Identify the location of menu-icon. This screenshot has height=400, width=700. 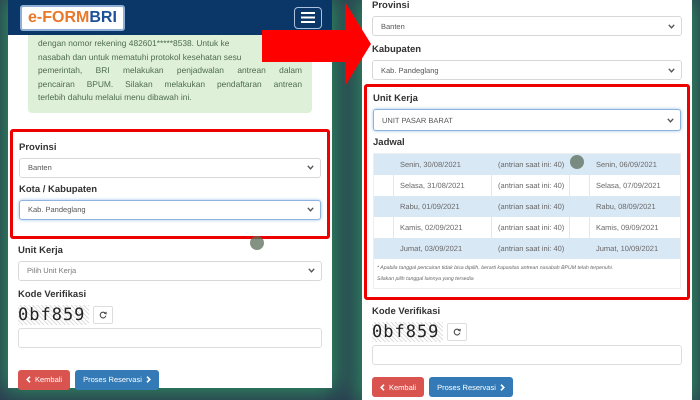
(308, 17).